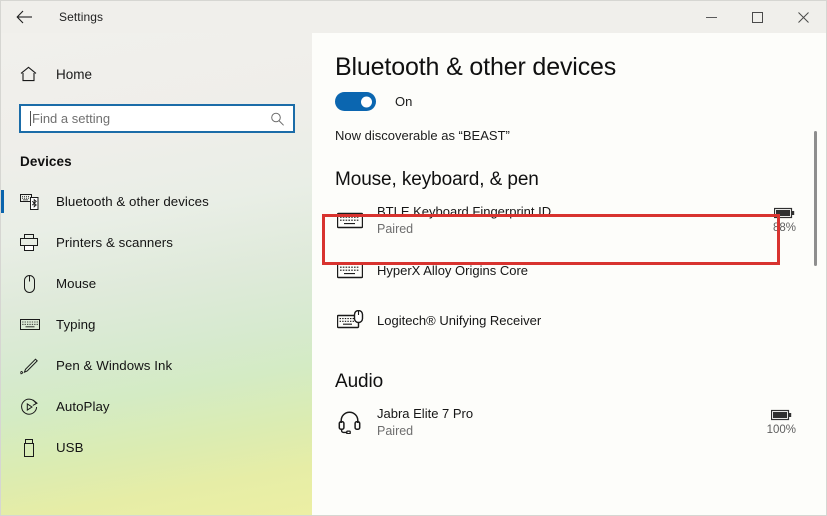 Image resolution: width=827 pixels, height=516 pixels. I want to click on text-caret, so click(30, 118).